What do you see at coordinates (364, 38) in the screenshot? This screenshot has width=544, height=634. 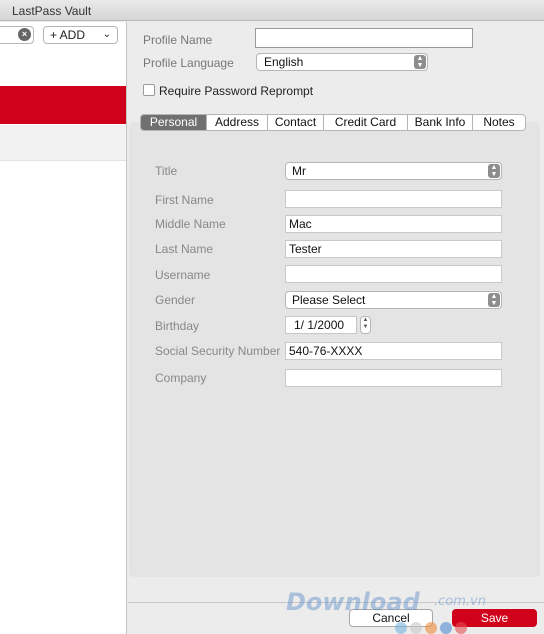 I see `profile-name-field` at bounding box center [364, 38].